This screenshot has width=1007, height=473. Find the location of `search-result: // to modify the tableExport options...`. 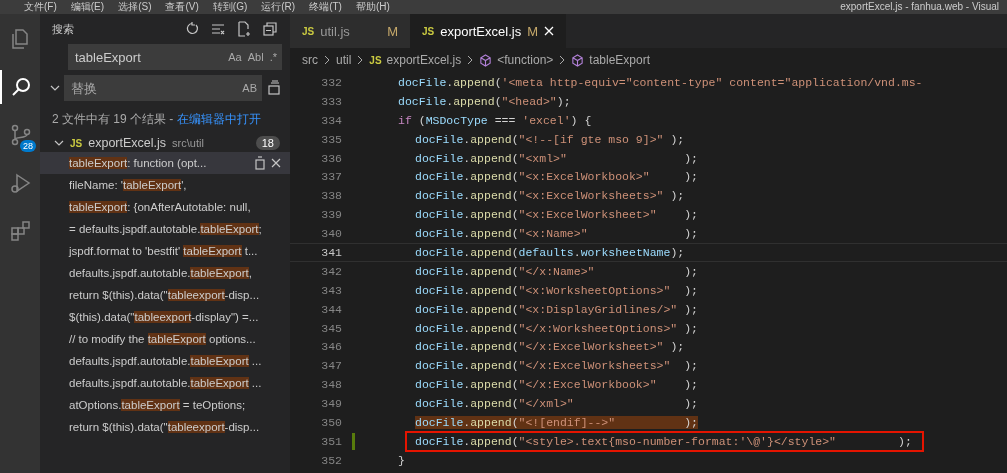

search-result: // to modify the tableExport options... is located at coordinates (165, 339).